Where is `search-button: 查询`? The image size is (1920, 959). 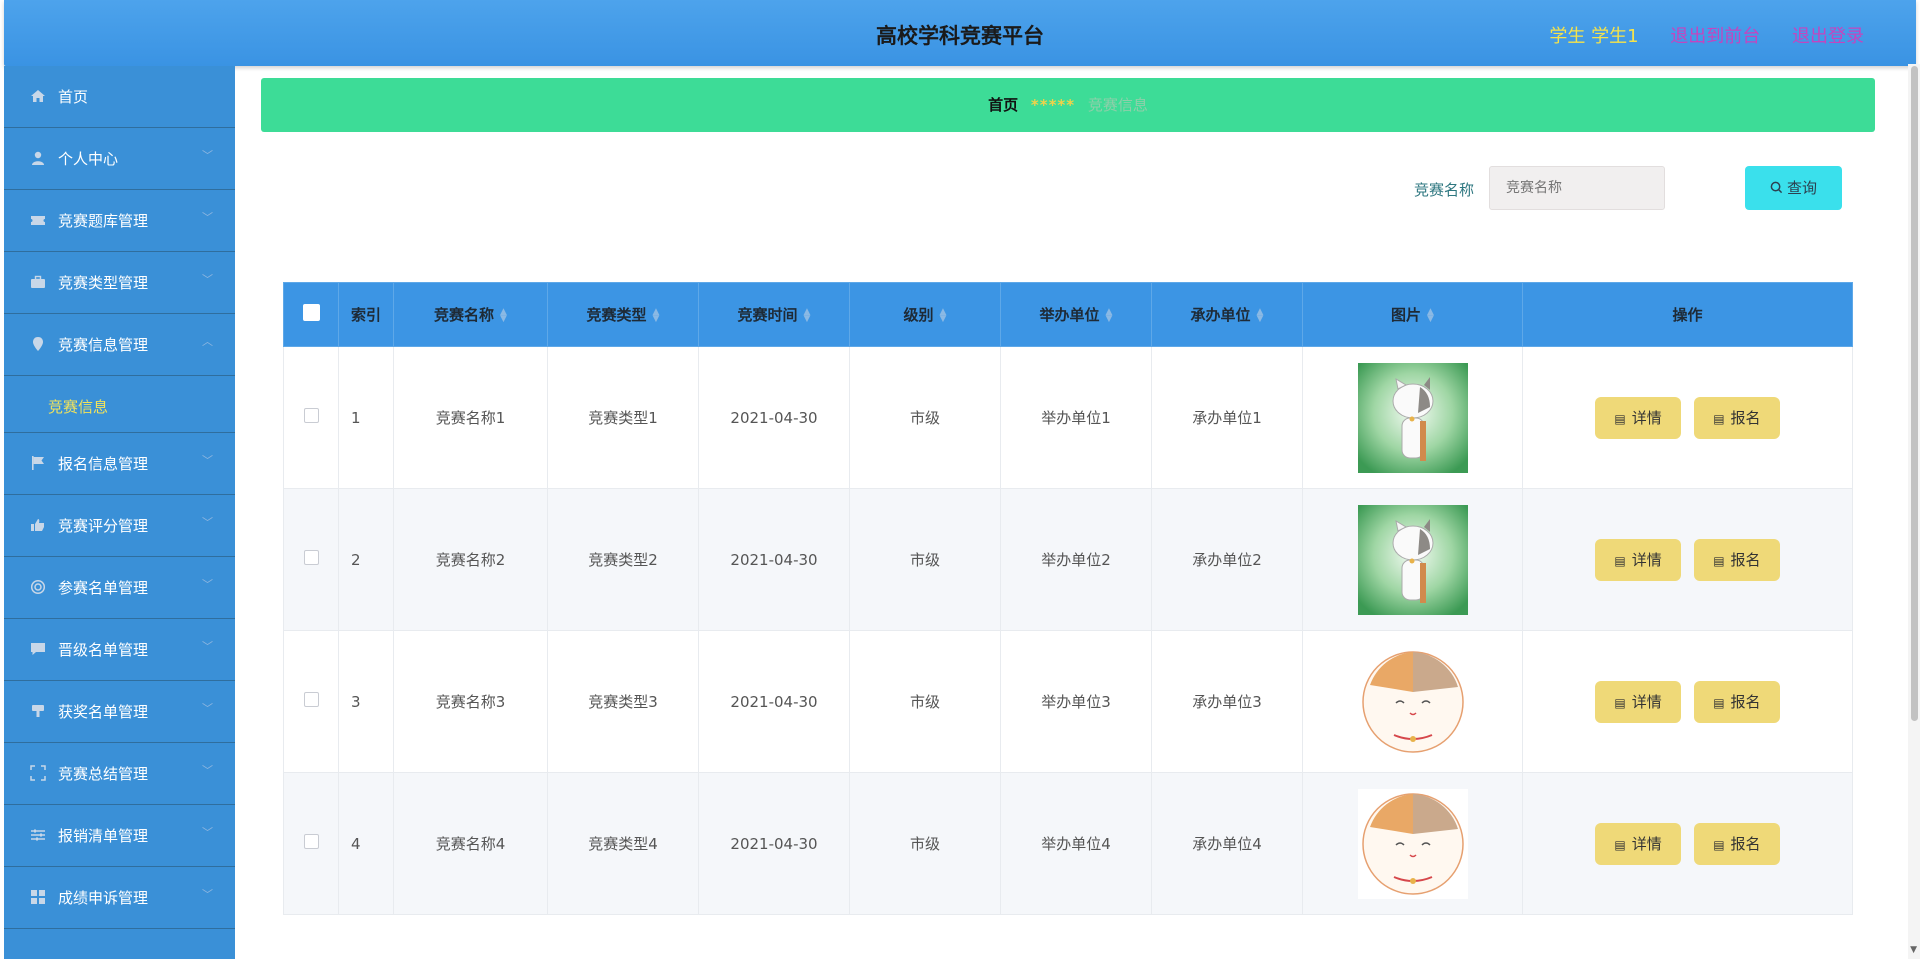
search-button: 查询 is located at coordinates (1793, 188).